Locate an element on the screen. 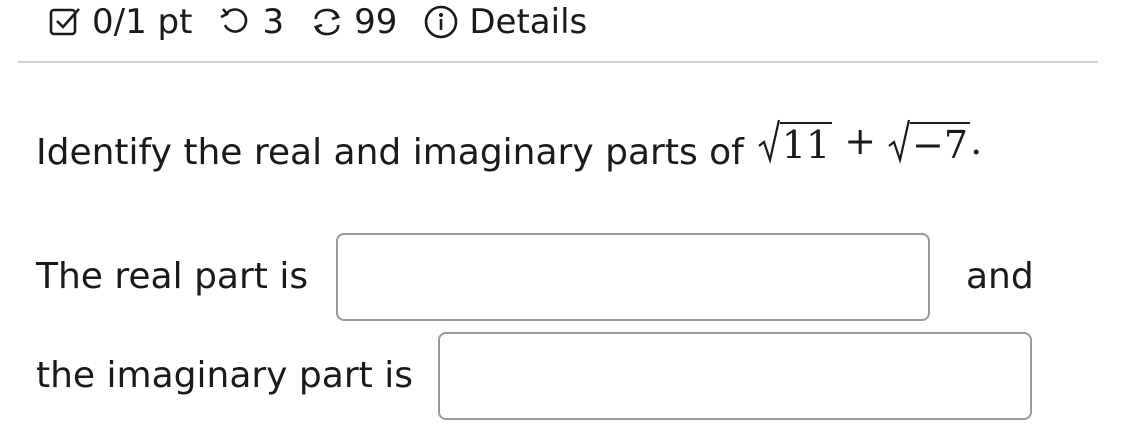 This screenshot has width=1124, height=444. question-header: 0/1 pt 3 99 Details is located at coordinates (317, 22).